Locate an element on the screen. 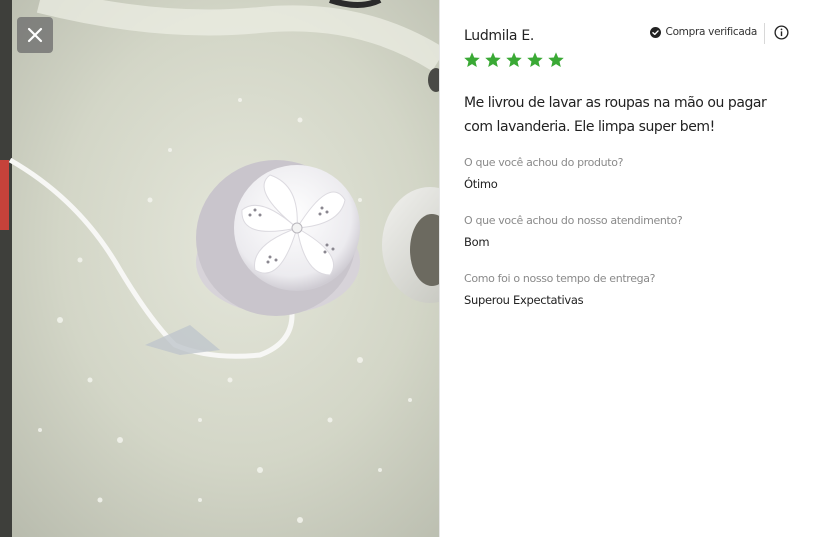  check-circle-icon is located at coordinates (655, 32).